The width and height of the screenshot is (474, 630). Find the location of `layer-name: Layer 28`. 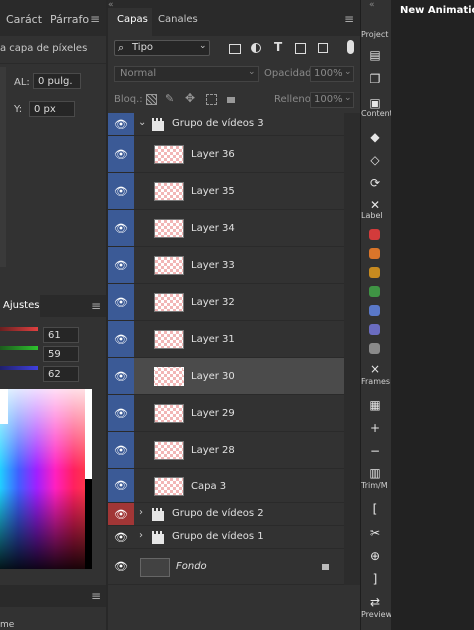

layer-name: Layer 28 is located at coordinates (213, 450).